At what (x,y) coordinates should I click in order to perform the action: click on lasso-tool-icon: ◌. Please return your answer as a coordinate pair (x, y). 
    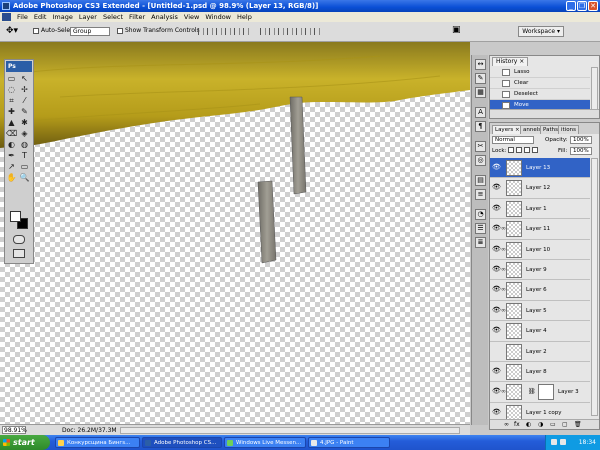
    Looking at the image, I should click on (11, 89).